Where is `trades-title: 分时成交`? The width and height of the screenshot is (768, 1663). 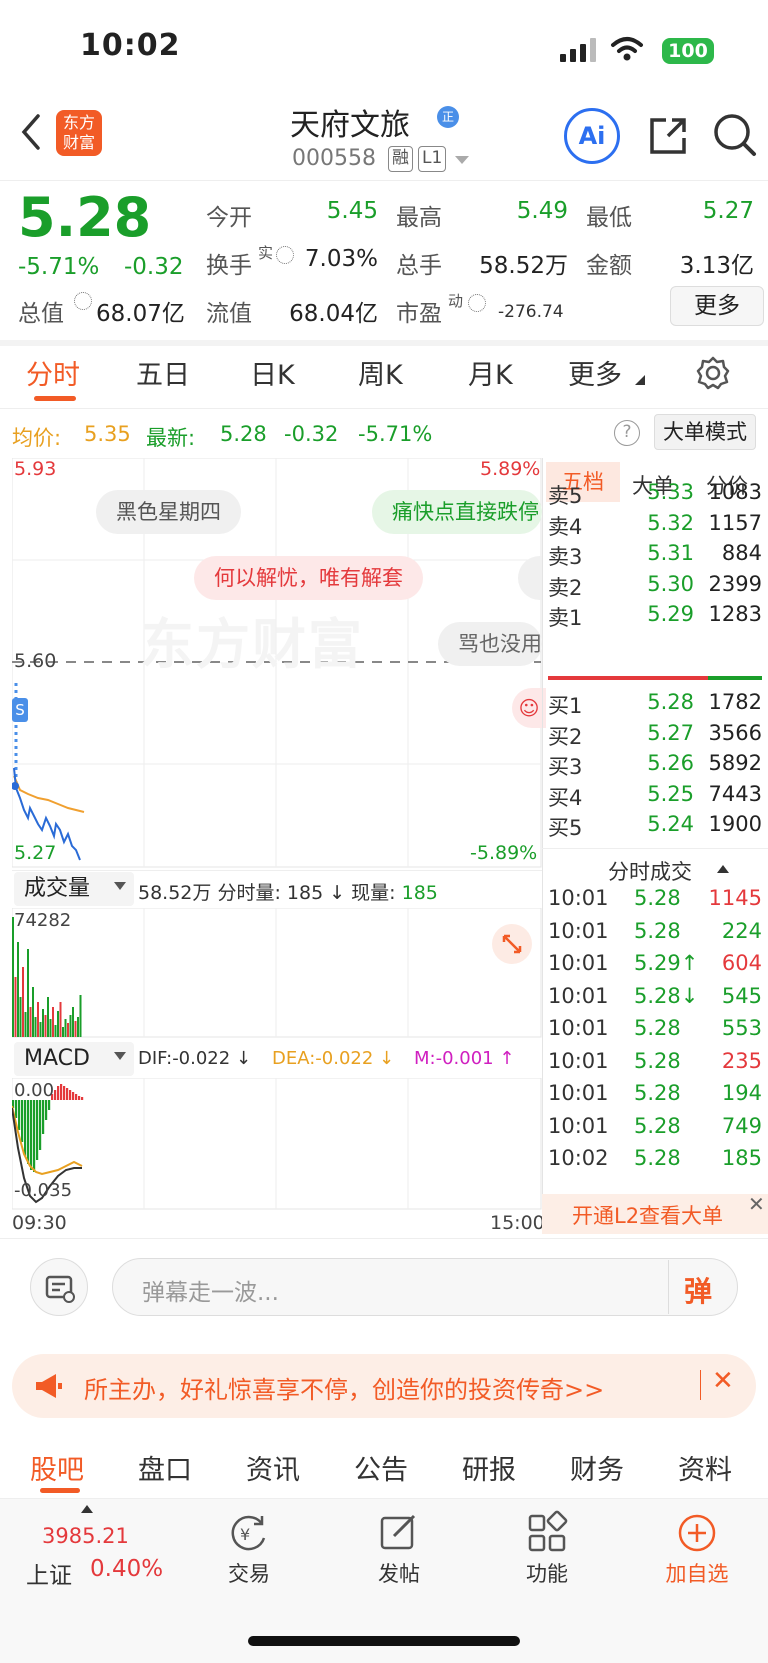 trades-title: 分时成交 is located at coordinates (650, 871).